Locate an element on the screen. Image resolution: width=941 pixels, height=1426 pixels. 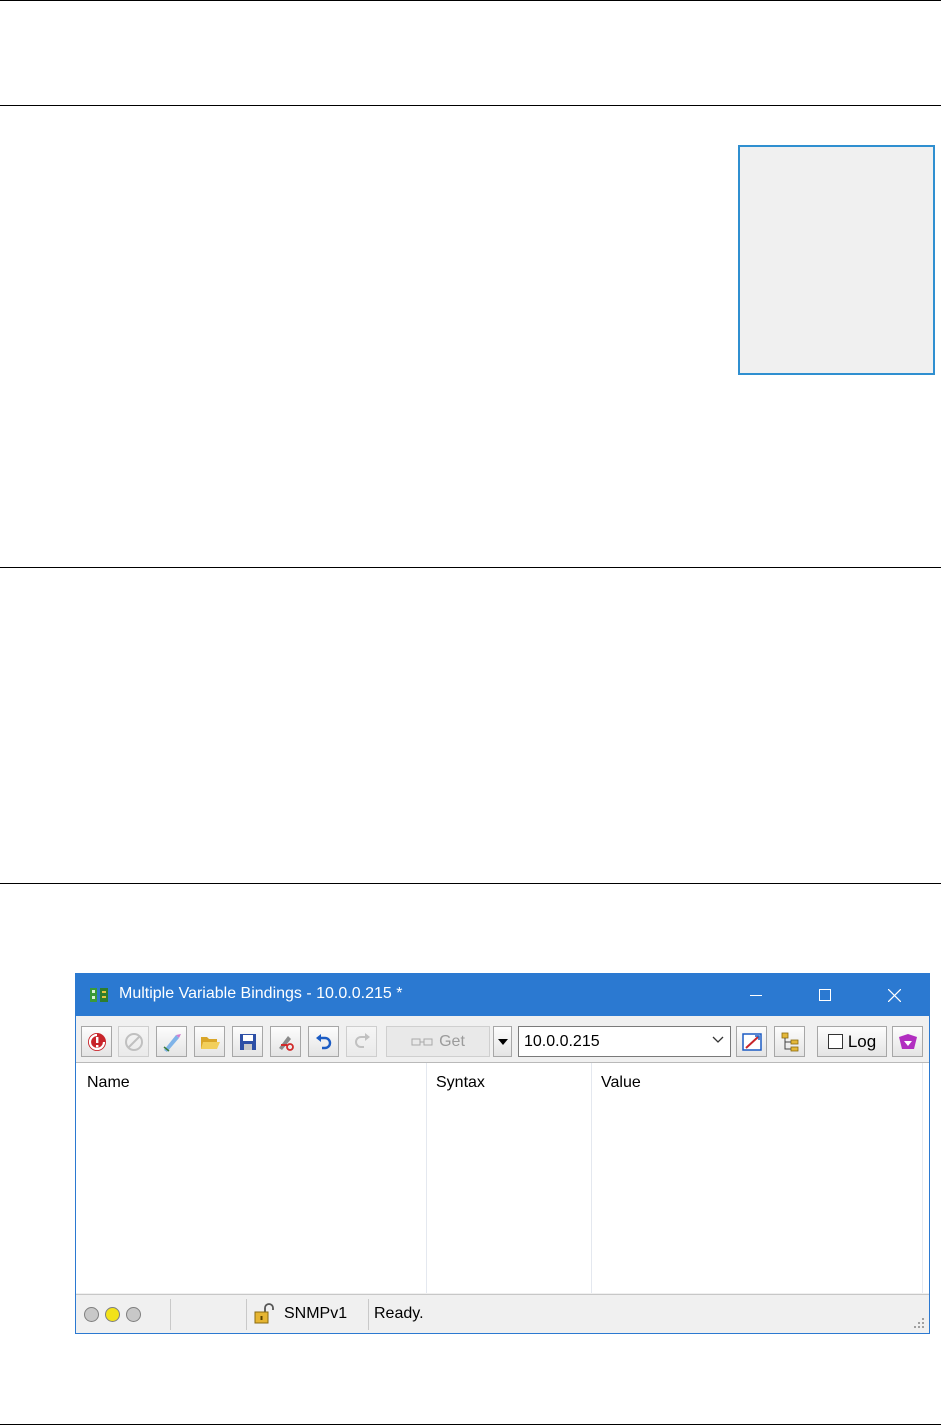
get-dropdown-button is located at coordinates (502, 1041).